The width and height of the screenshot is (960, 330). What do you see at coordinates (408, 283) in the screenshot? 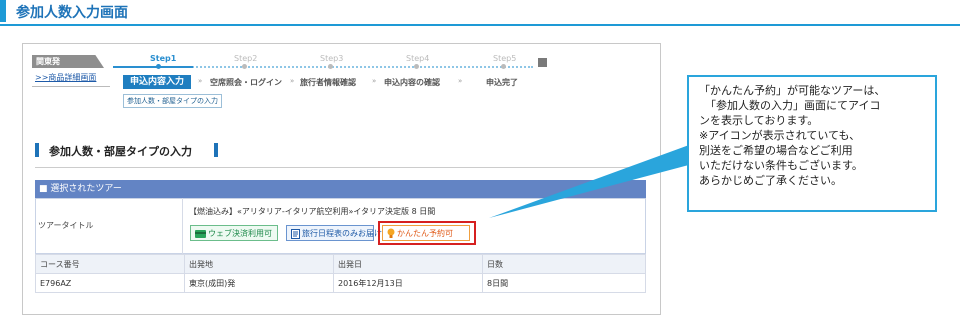
I see `departure-date: 2016年12月13日` at bounding box center [408, 283].